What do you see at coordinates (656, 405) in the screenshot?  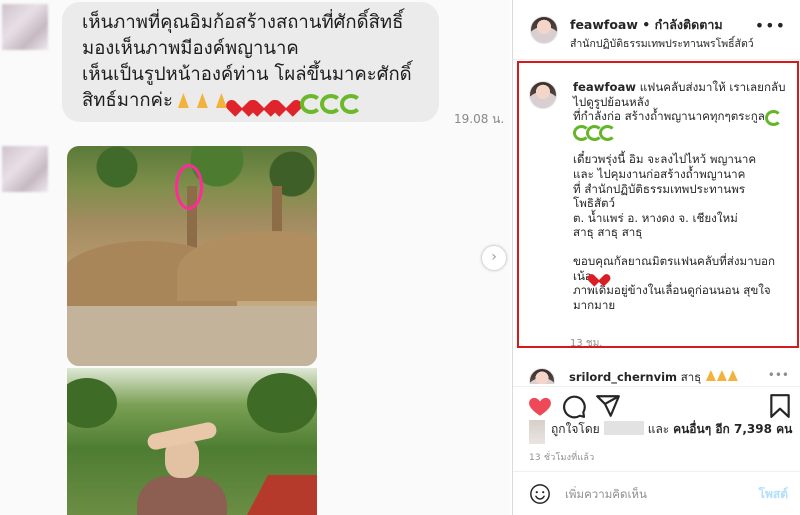 I see `action-bar` at bounding box center [656, 405].